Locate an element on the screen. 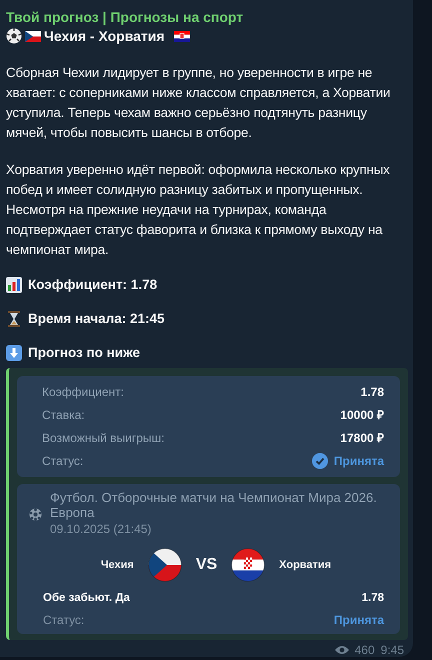 This screenshot has width=432, height=660. tournament-name: Футбол. Отборочные матчи на Чемпионат Мира 2026. Европа is located at coordinates (214, 505).